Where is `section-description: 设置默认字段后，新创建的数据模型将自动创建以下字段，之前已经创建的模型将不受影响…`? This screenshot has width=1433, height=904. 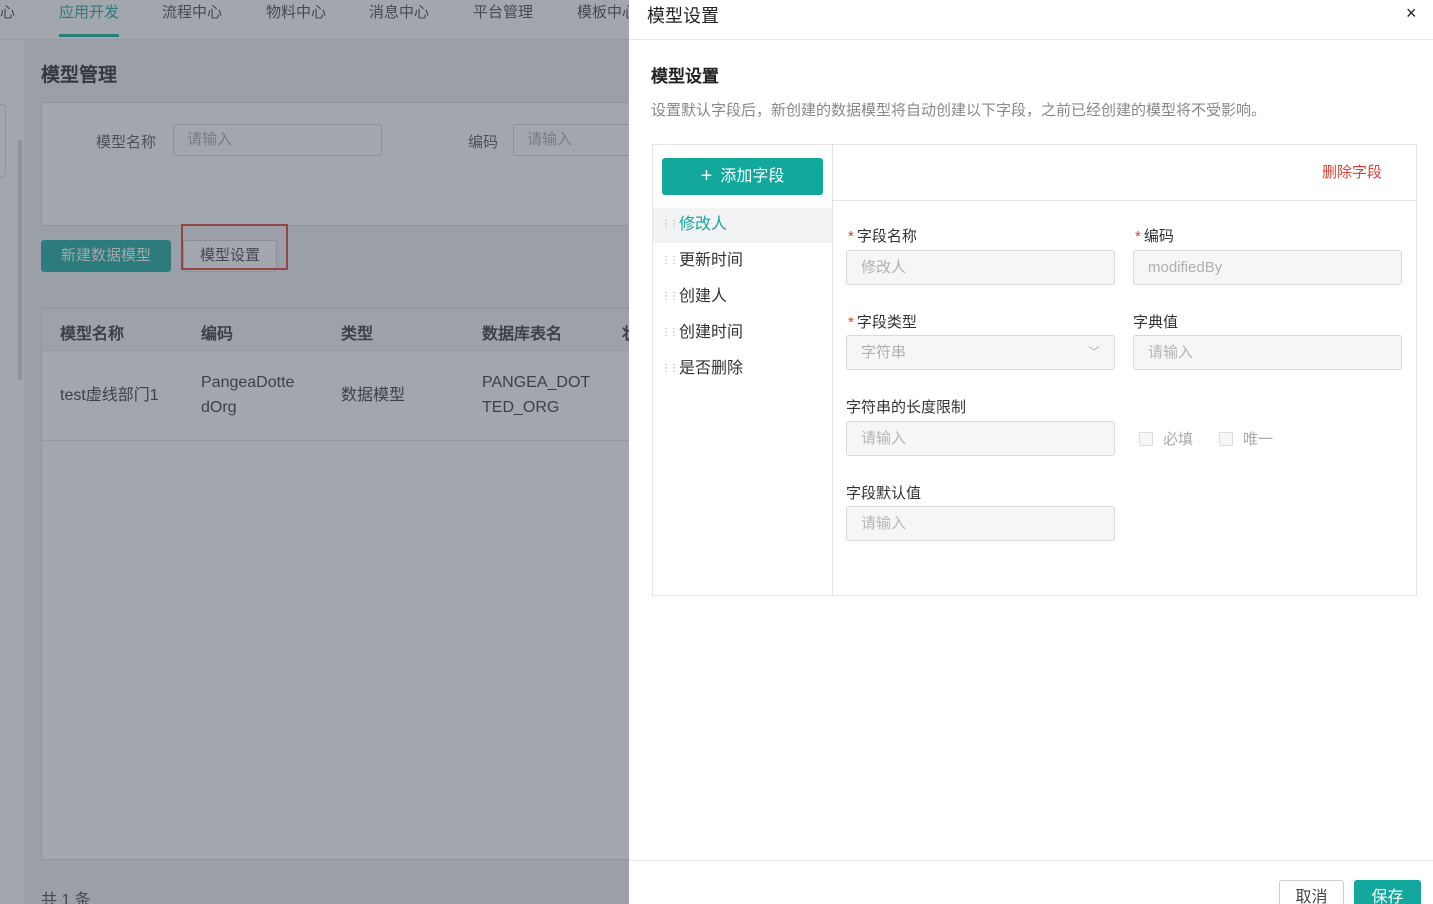
section-description: 设置默认字段后，新创建的数据模型将自动创建以下字段，之前已经创建的模型将不受影响… is located at coordinates (959, 110).